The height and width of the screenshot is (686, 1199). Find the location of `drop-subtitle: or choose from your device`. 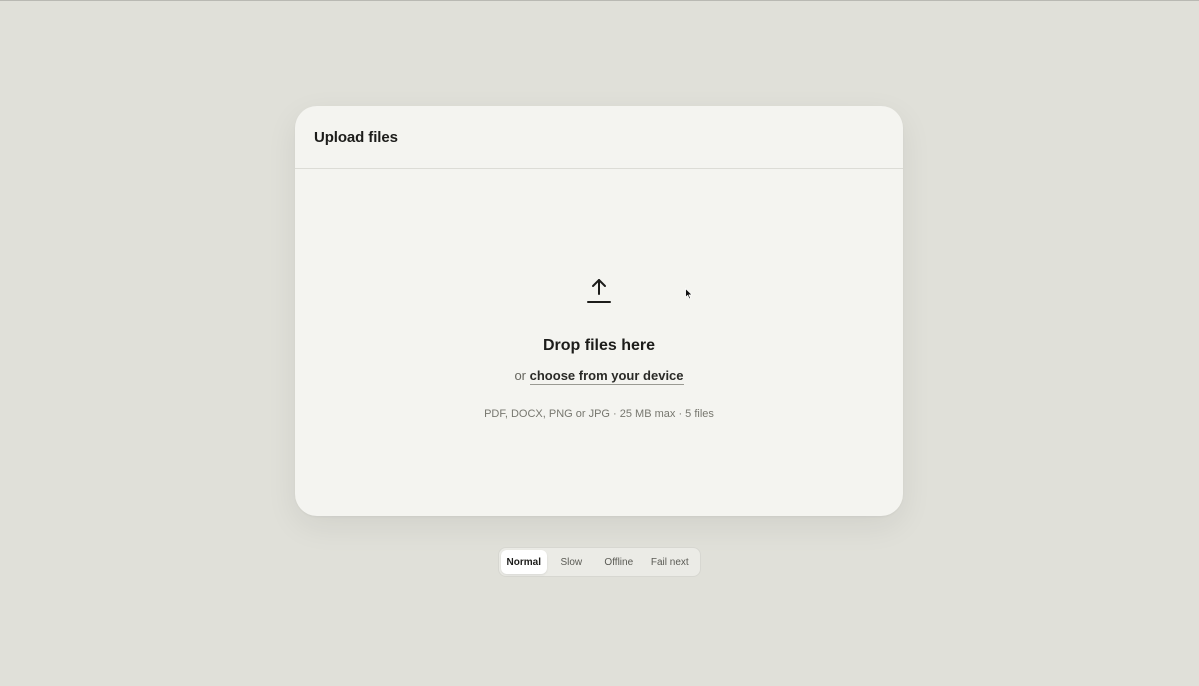

drop-subtitle: or choose from your device is located at coordinates (599, 376).